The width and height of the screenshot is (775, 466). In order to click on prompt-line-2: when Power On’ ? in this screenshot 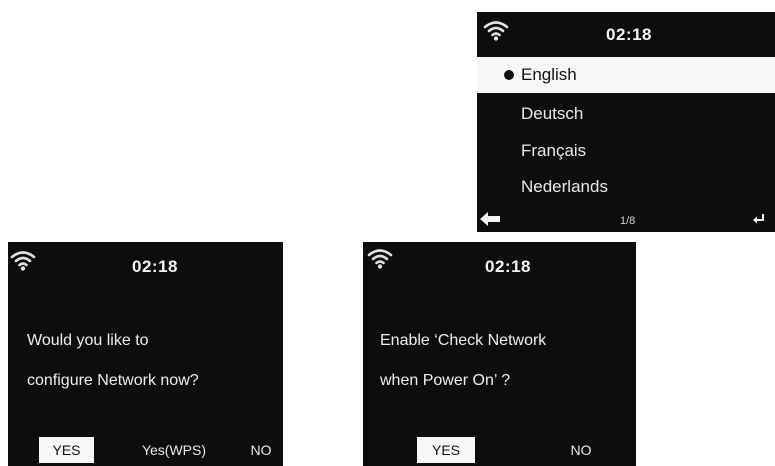, I will do `click(445, 380)`.